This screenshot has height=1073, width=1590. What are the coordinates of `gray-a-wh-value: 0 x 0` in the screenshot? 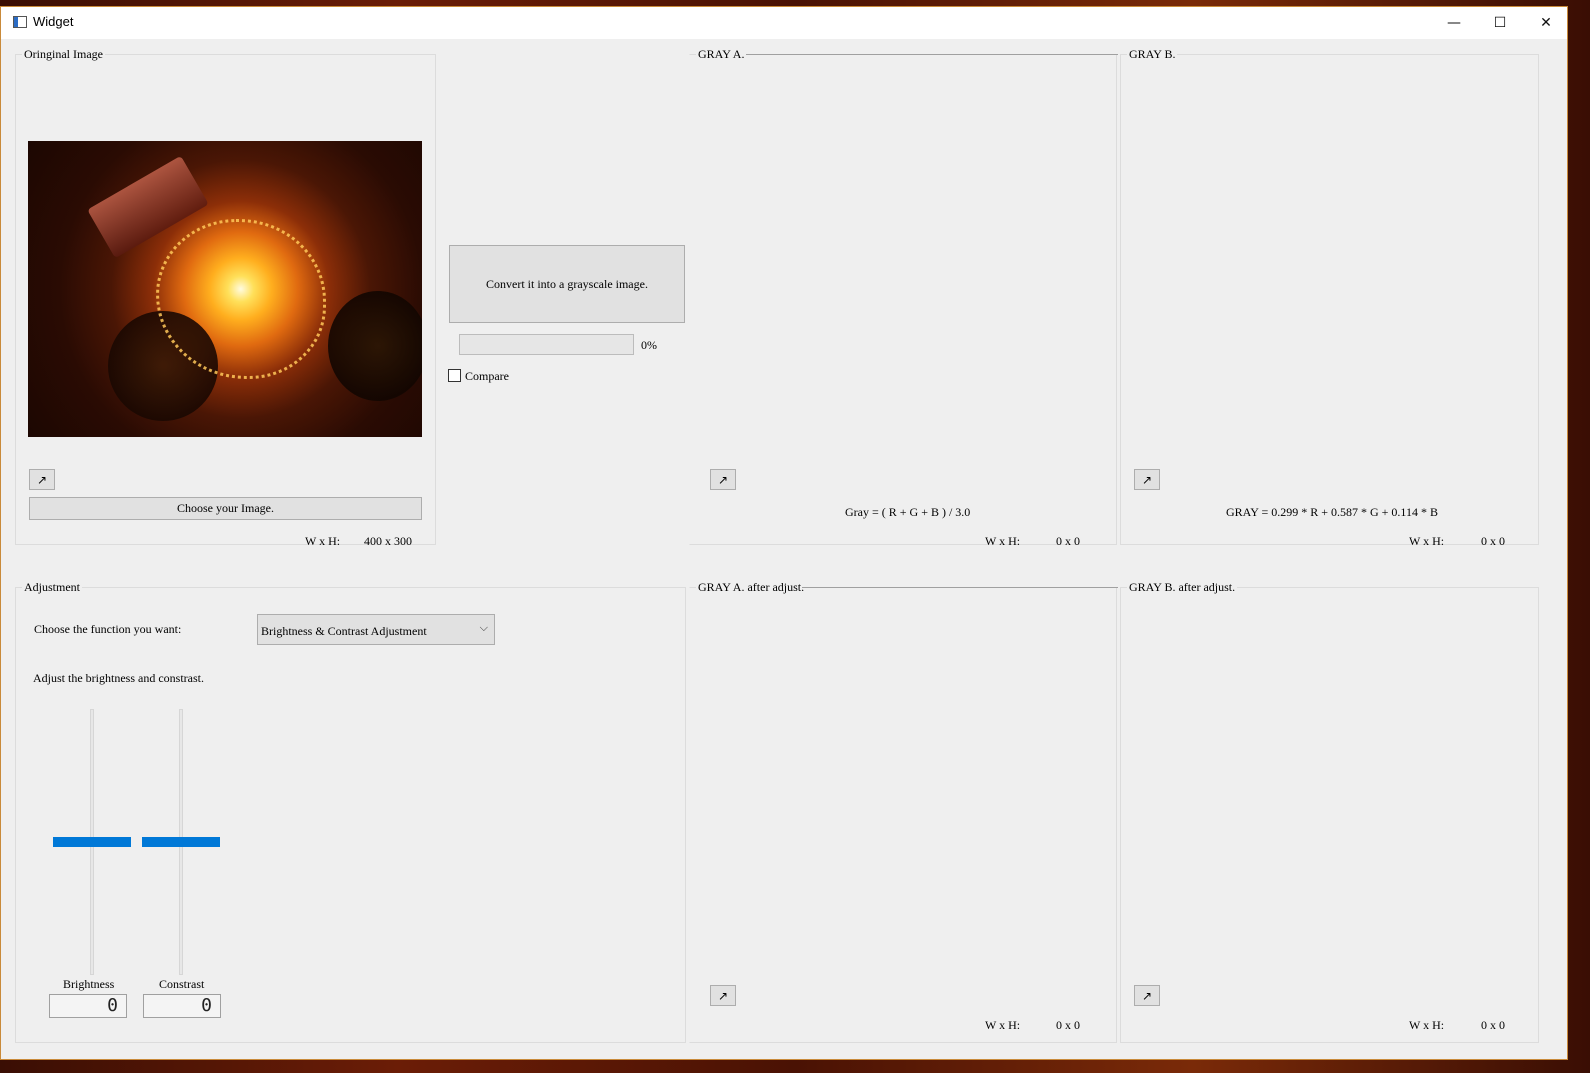 It's located at (1068, 541).